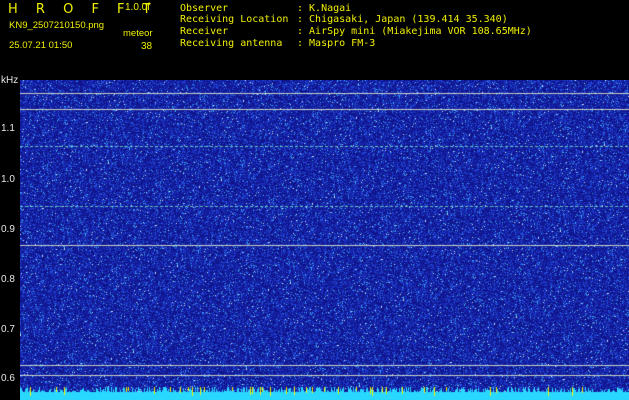 The image size is (629, 400). I want to click on y-tick-label: 0.7, so click(8, 329).